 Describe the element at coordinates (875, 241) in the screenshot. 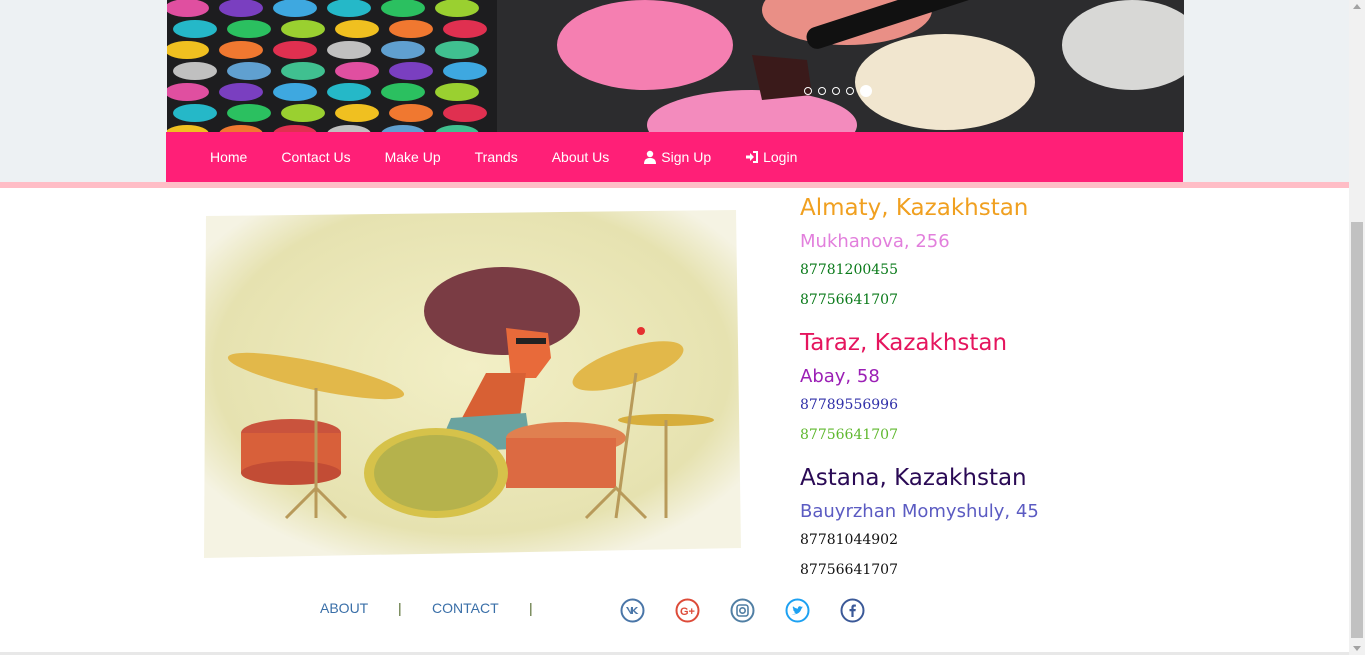

I see `contact-street: Mukhanova, 256` at that location.